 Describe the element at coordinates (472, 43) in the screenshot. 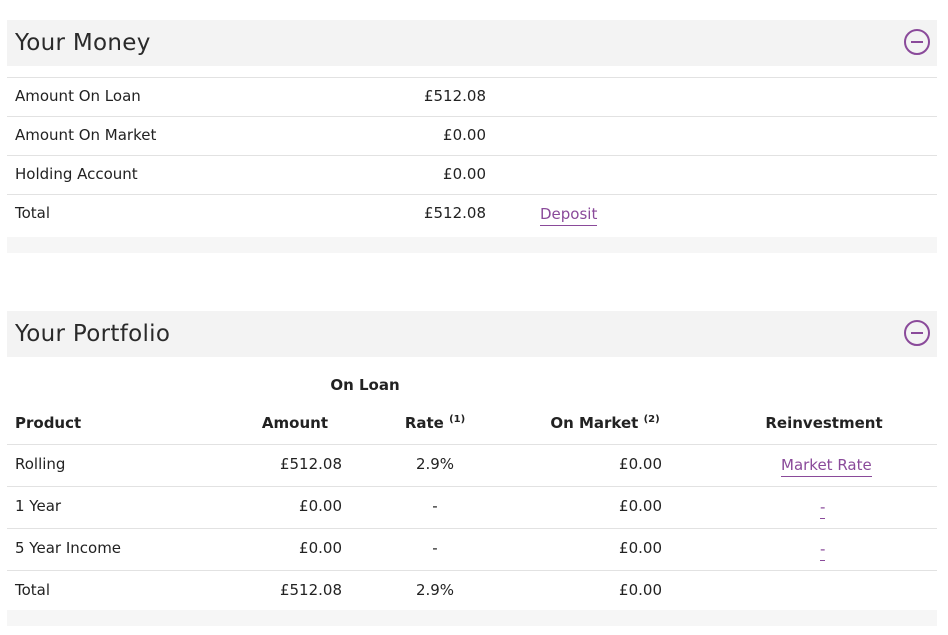

I see `money-panel-header: Your Money` at that location.